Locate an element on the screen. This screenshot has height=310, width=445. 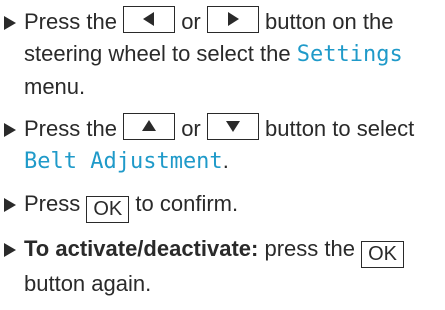
up-arrow-key-icon is located at coordinates (149, 126).